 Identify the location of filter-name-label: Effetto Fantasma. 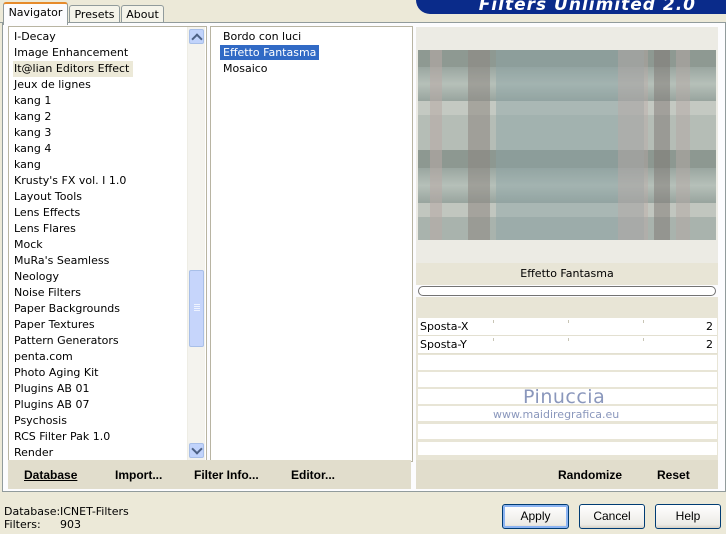
(567, 274).